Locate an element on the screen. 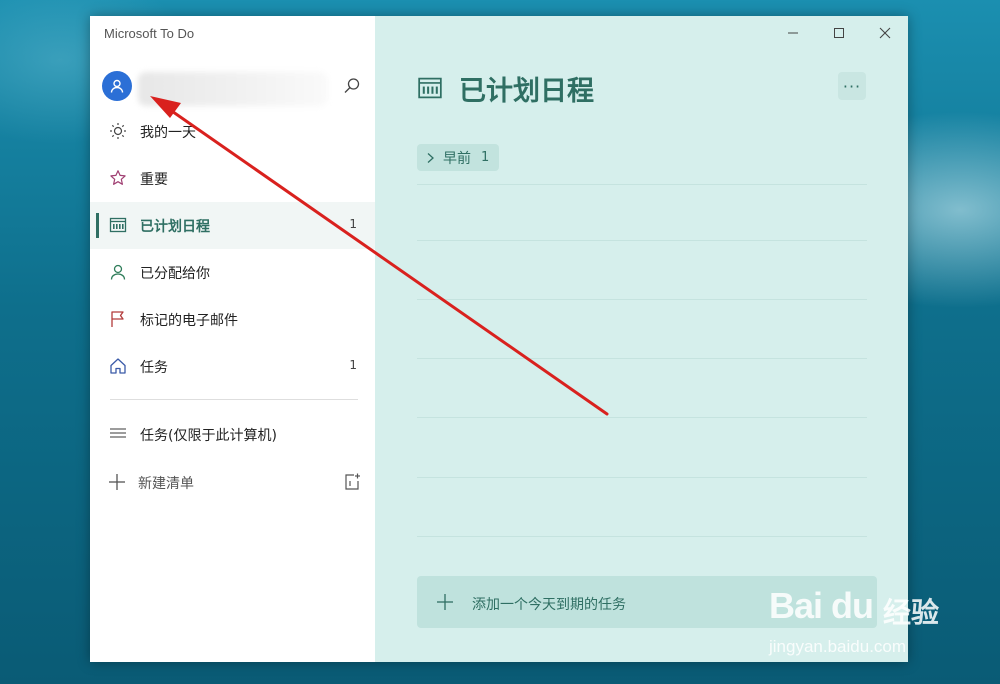  smart-lists: 我的一天 重要 已计划日程 1 已分配给你 标记的电子邮件 任务 1 is located at coordinates (232, 249).